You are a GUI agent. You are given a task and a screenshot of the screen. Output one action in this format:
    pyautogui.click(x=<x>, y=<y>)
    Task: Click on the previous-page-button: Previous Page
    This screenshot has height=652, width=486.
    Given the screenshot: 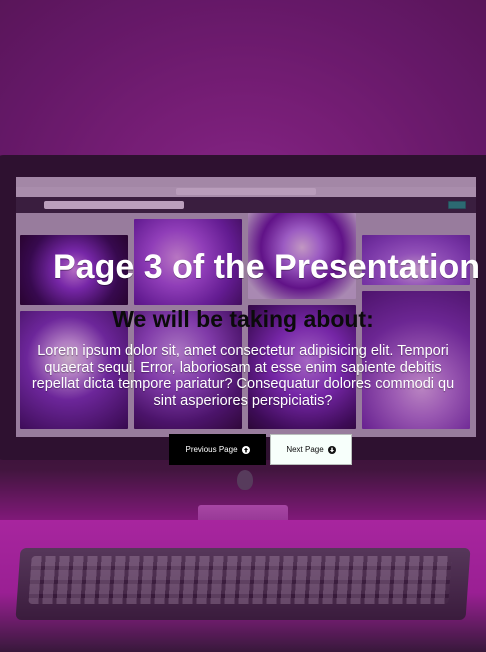 What is the action you would take?
    pyautogui.click(x=217, y=449)
    